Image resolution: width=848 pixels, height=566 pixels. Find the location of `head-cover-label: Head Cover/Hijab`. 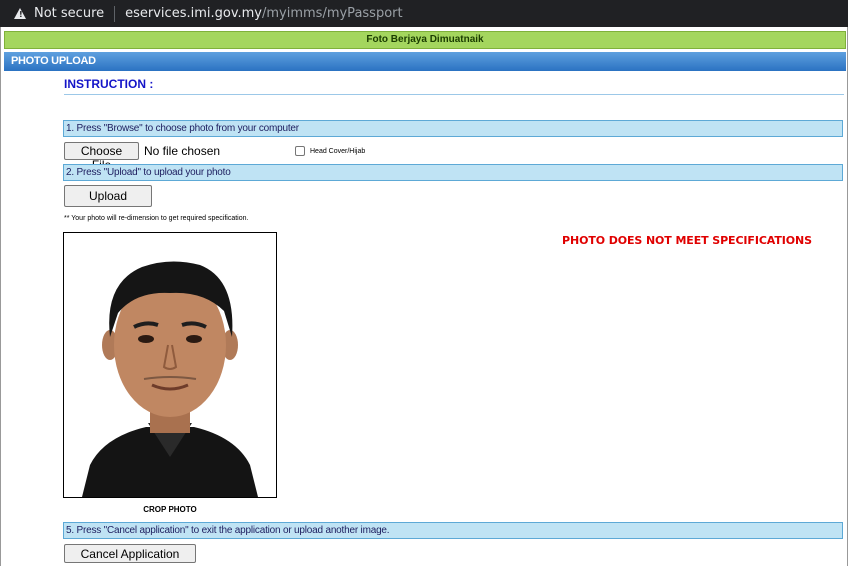

head-cover-label: Head Cover/Hijab is located at coordinates (338, 151).